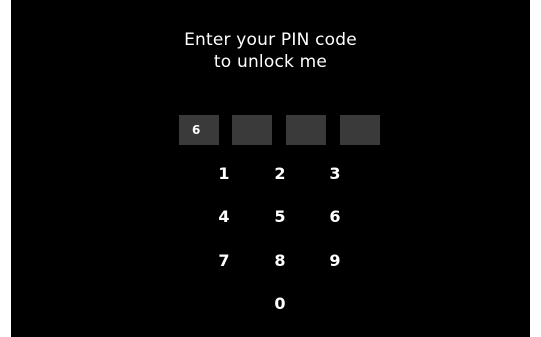 Image resolution: width=541 pixels, height=337 pixels. I want to click on keypad-key-6: 6, so click(335, 217).